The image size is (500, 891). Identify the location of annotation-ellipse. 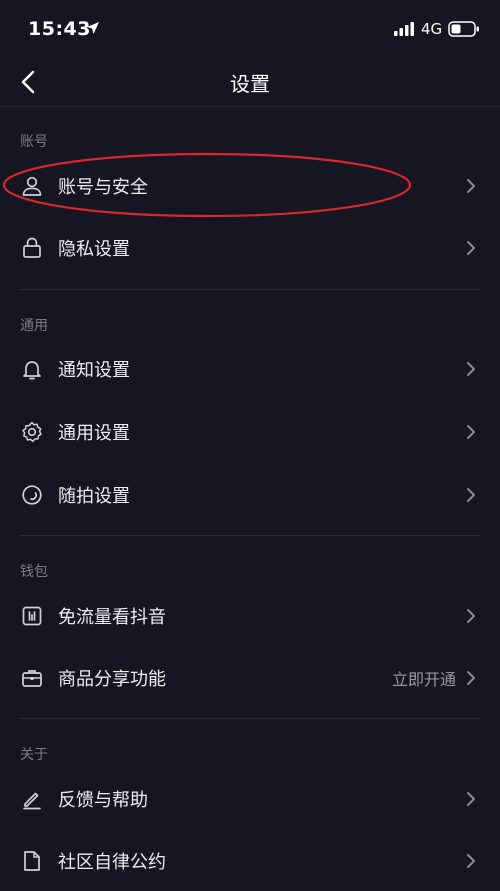
(207, 185).